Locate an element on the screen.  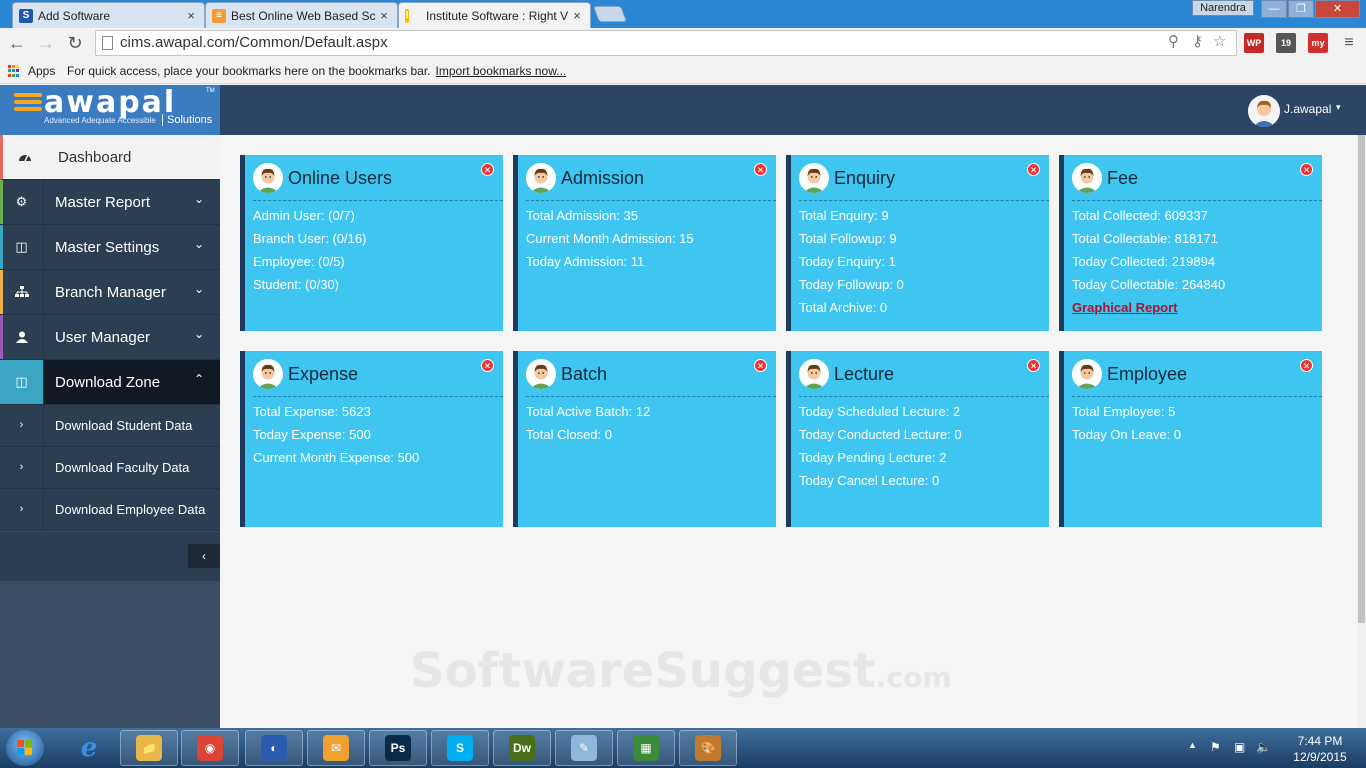
tab-add-software: S Add Software × is located at coordinates (108, 15).